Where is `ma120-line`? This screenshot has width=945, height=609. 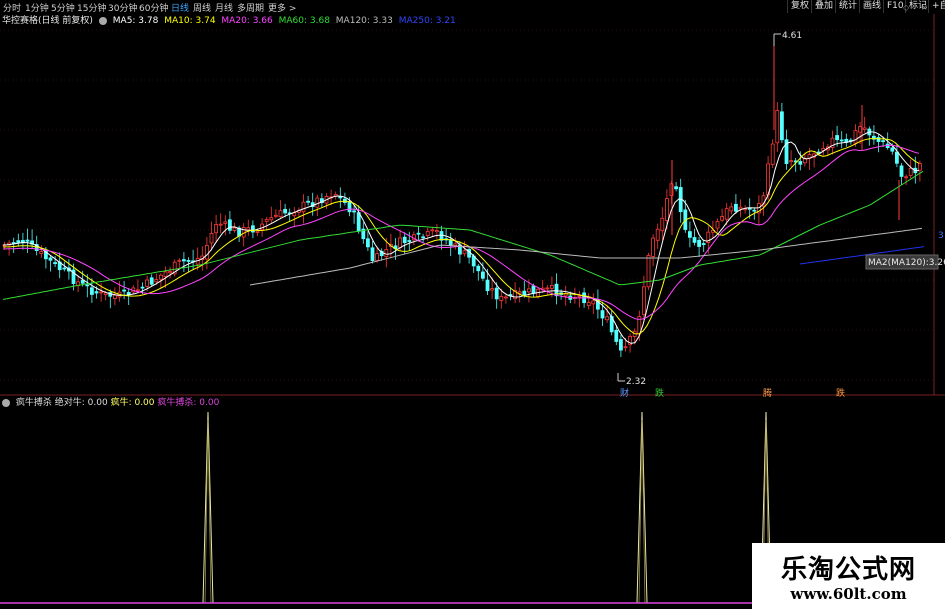 ma120-line is located at coordinates (586, 256).